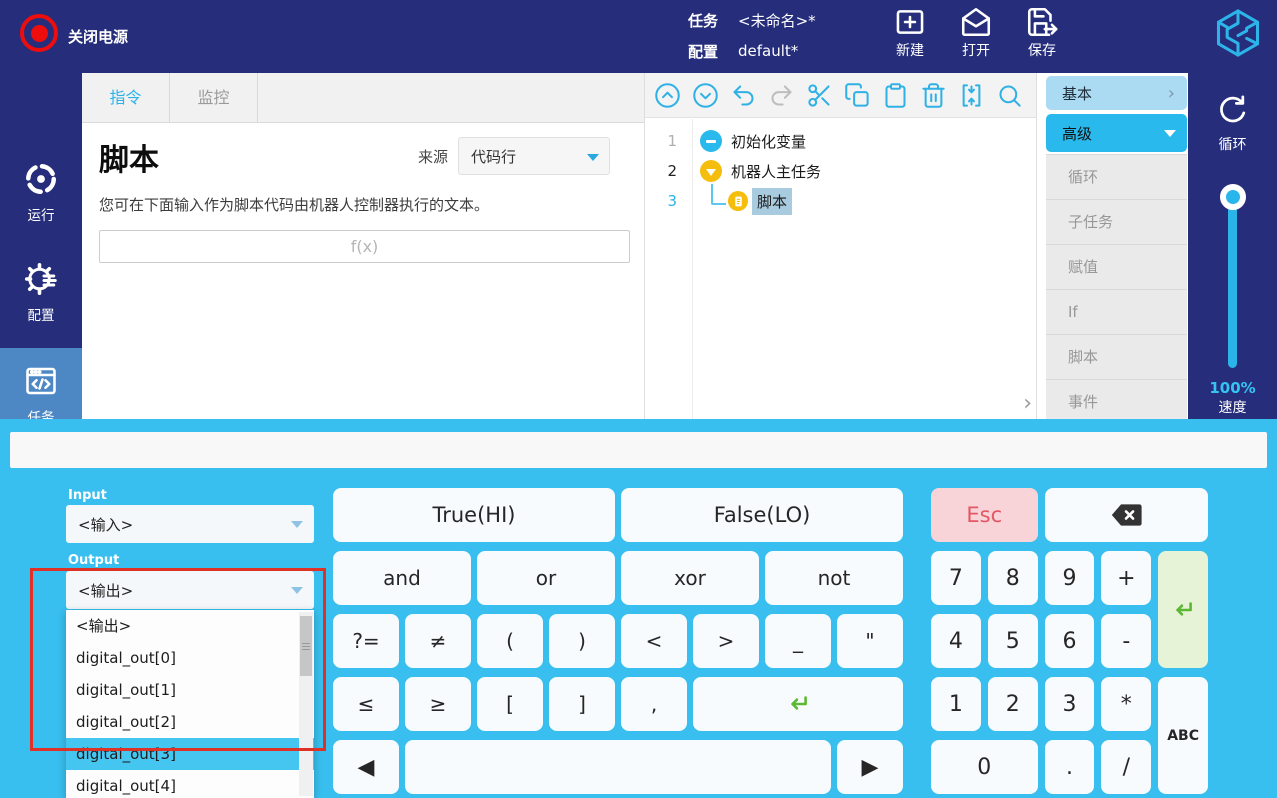  What do you see at coordinates (534, 156) in the screenshot?
I see `source-select: 代码行` at bounding box center [534, 156].